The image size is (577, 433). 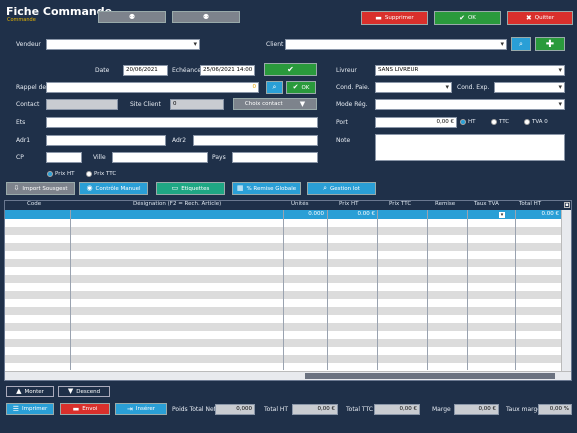 I want to click on plus-icon: ✚, so click(x=550, y=44).